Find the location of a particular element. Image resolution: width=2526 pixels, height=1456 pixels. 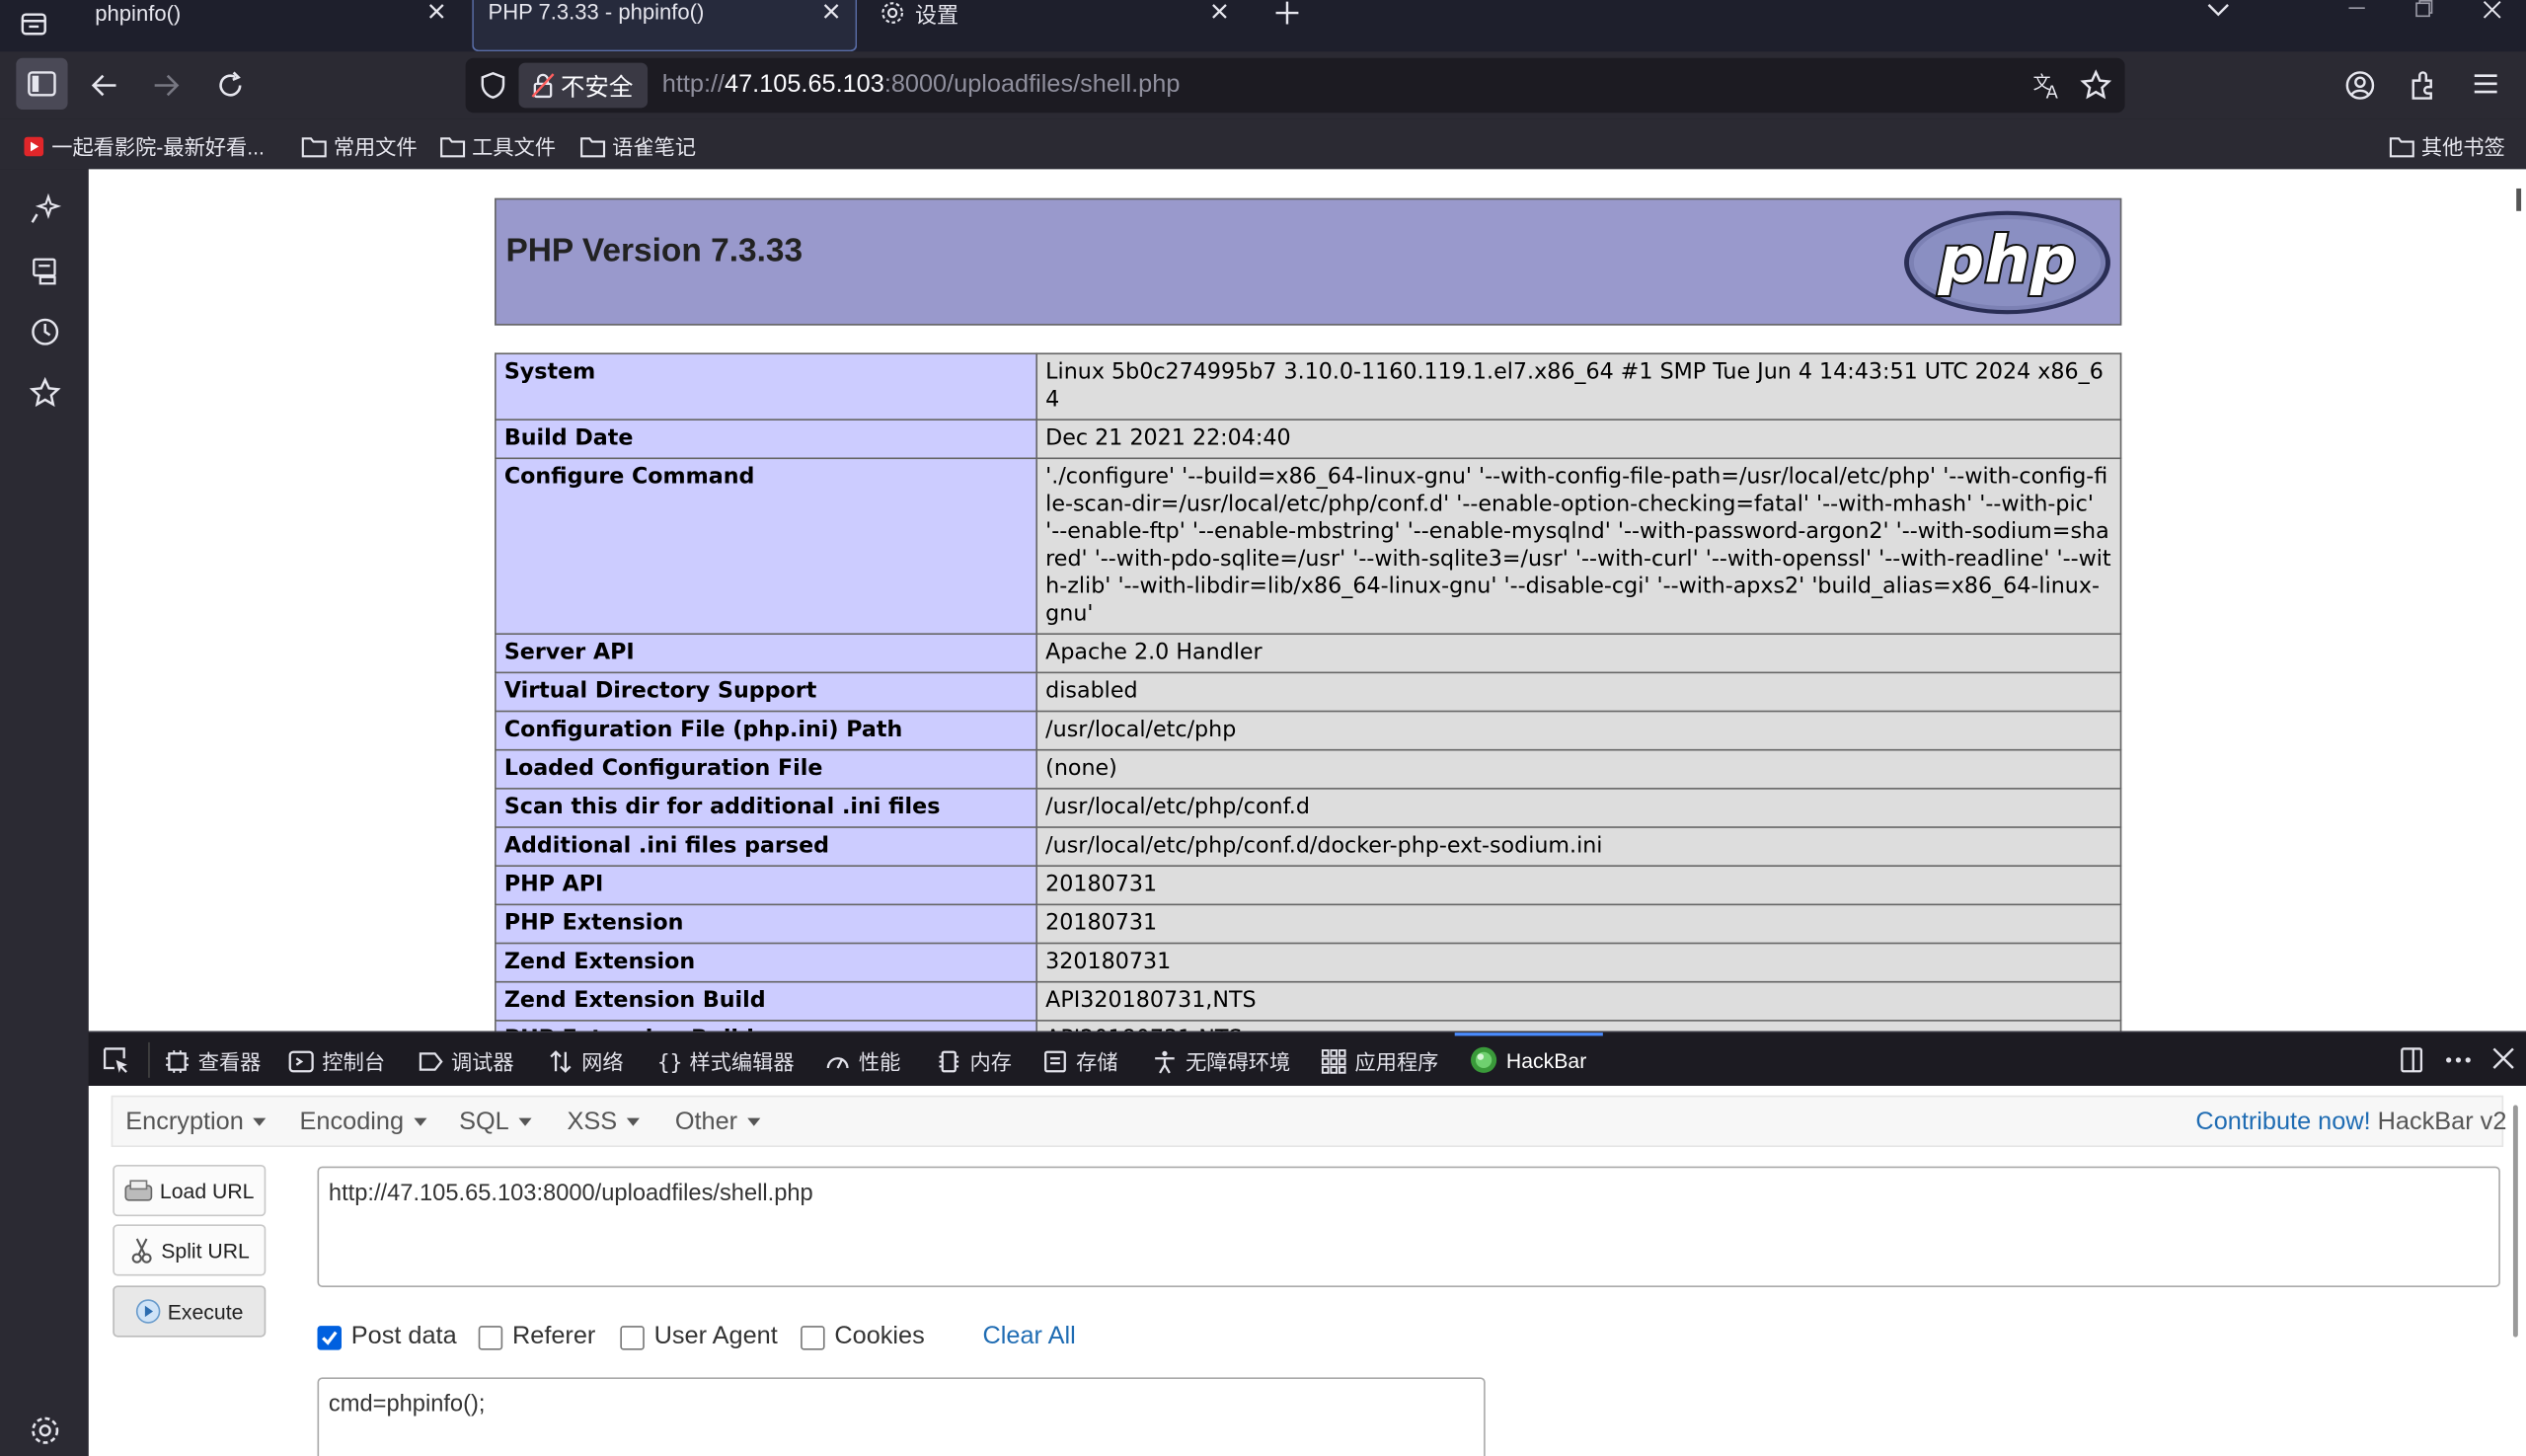

menu-label: SQL is located at coordinates (484, 1122).